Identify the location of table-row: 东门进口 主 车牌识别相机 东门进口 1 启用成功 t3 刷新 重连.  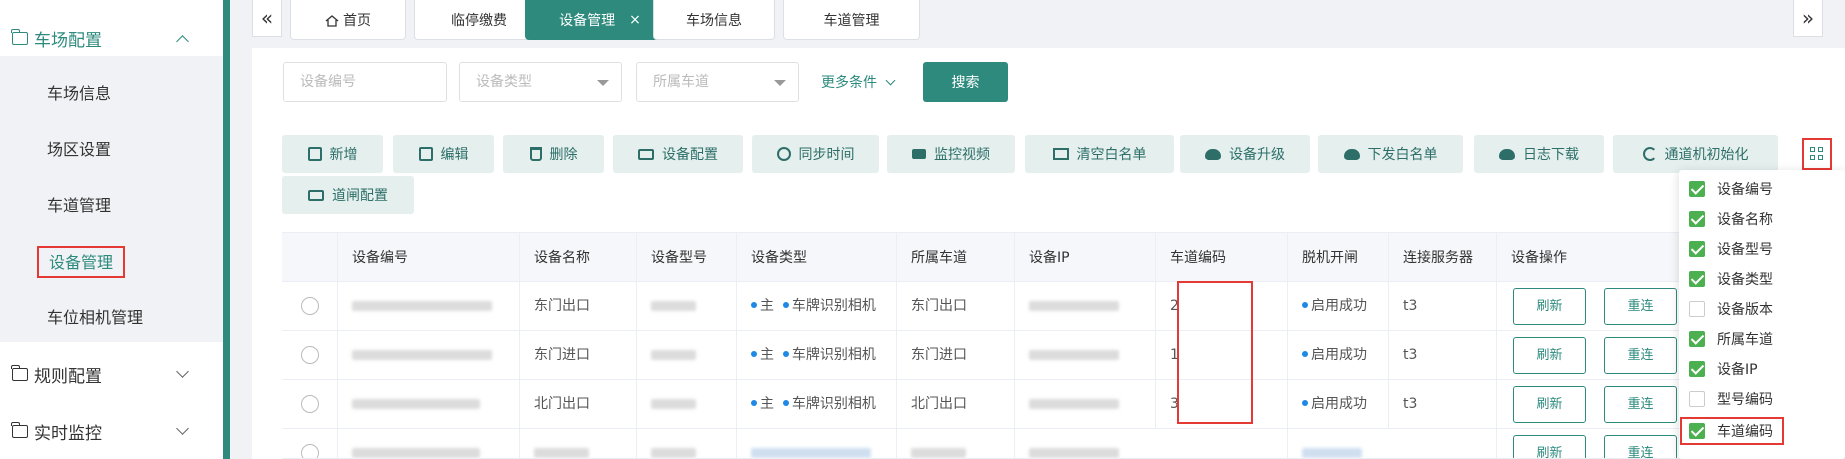
(1063, 355).